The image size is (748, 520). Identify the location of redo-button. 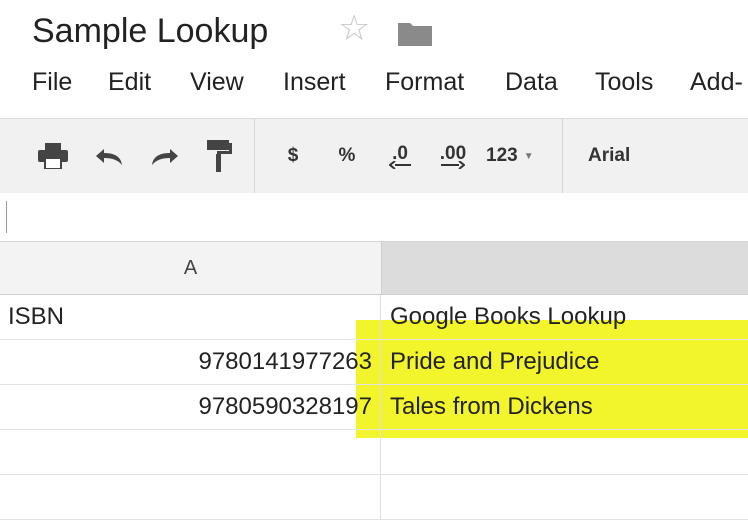
(165, 156).